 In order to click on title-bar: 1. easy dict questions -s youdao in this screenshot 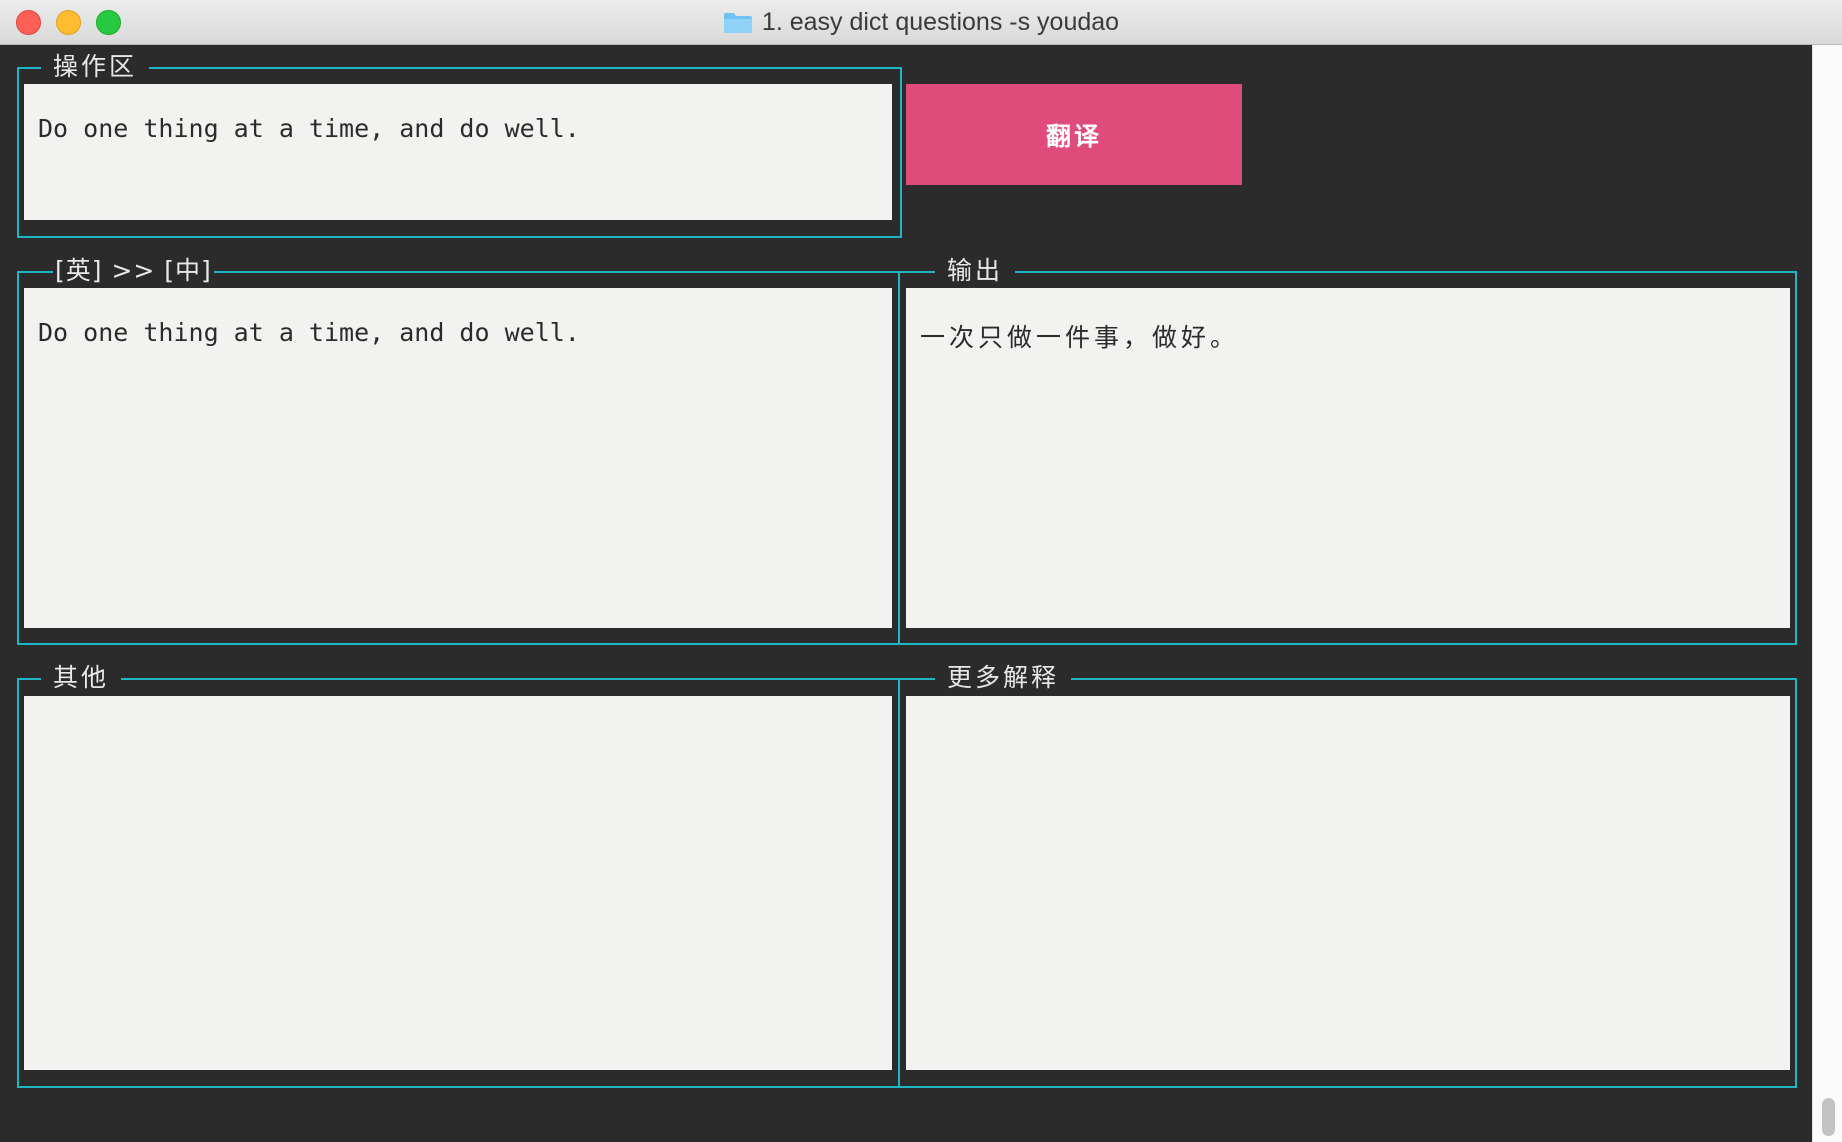, I will do `click(921, 22)`.